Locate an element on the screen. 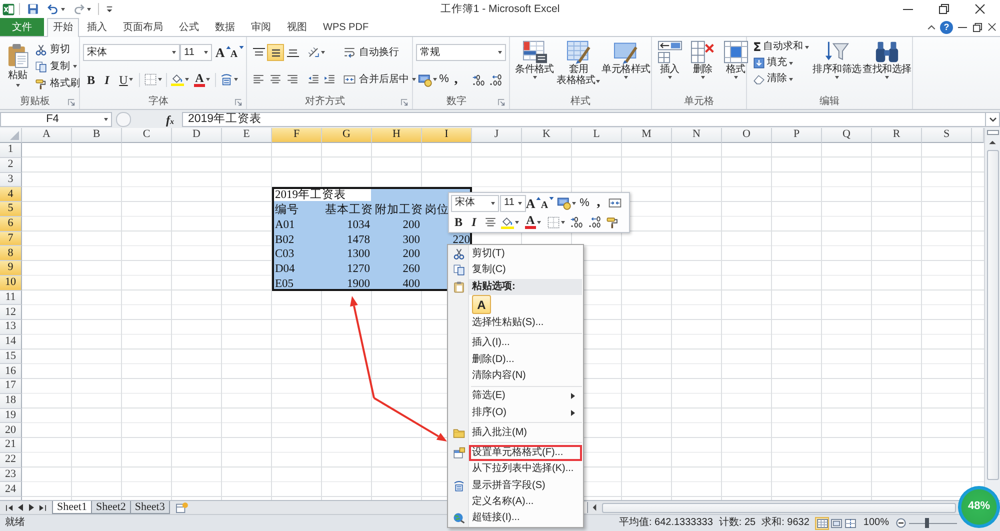 This screenshot has width=1000, height=531. ribbon-tab: 页面布局 is located at coordinates (143, 27).